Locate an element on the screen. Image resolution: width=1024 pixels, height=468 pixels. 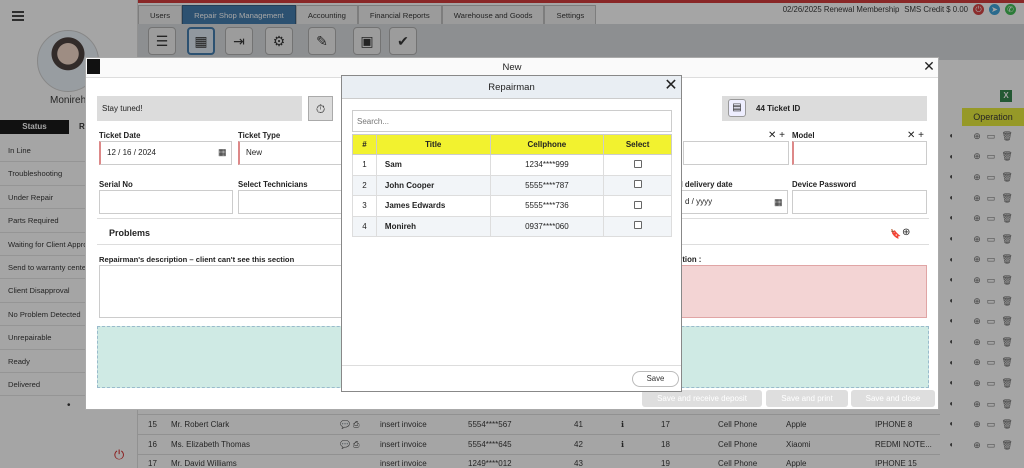
table-header-row: # Title Cellphone Select is located at coordinates (512, 144).